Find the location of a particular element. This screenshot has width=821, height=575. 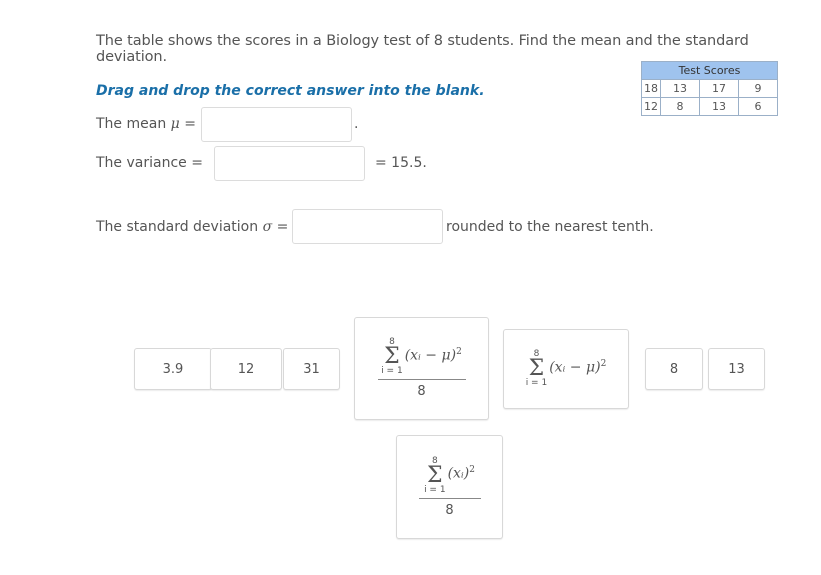

mean-blank is located at coordinates (276, 124).